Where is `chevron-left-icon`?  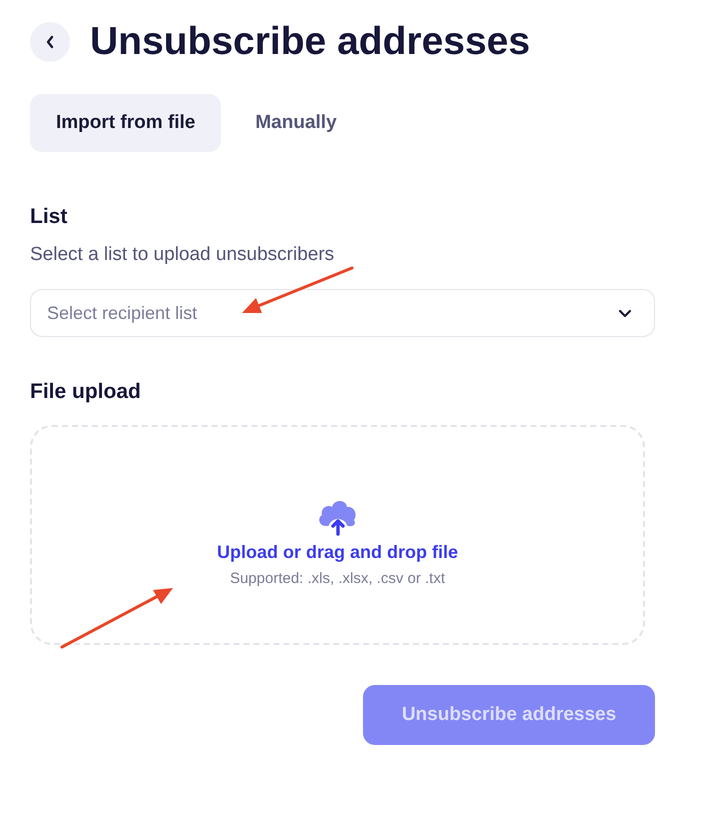
chevron-left-icon is located at coordinates (50, 42).